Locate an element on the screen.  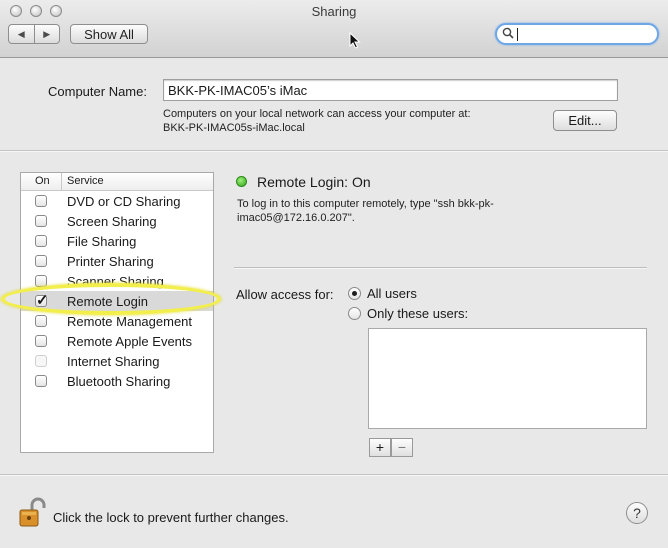
padlock-open-icon is located at coordinates (32, 513).